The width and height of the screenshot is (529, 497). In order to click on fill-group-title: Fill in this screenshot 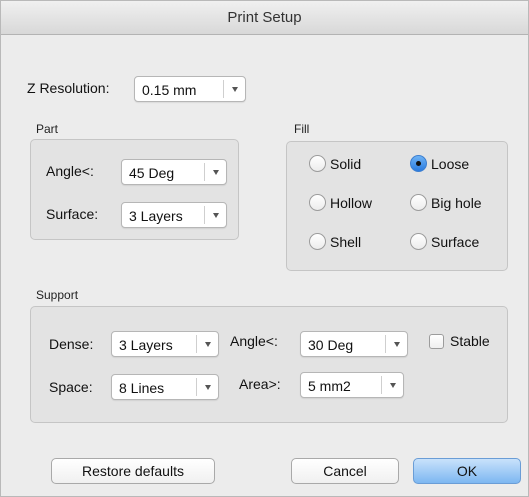, I will do `click(302, 129)`.